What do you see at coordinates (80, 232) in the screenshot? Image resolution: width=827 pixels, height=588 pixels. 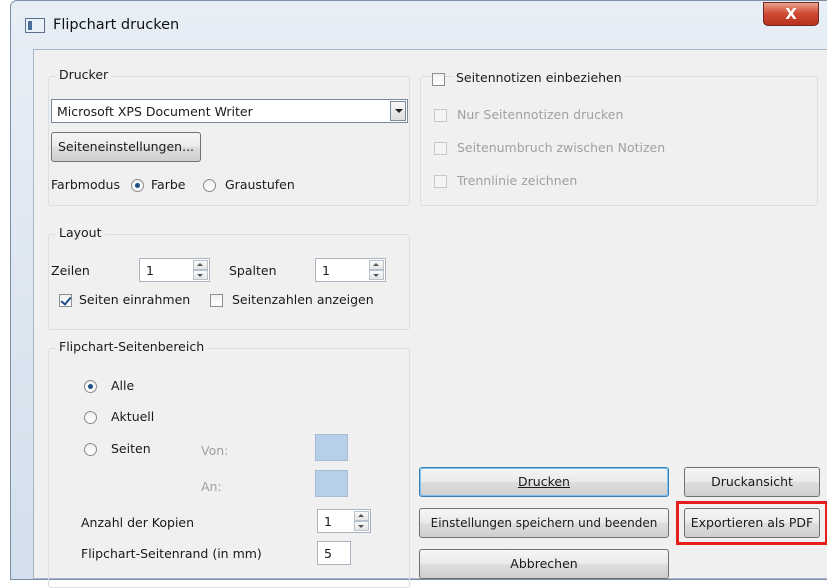 I see `layout-group-title: Layout` at bounding box center [80, 232].